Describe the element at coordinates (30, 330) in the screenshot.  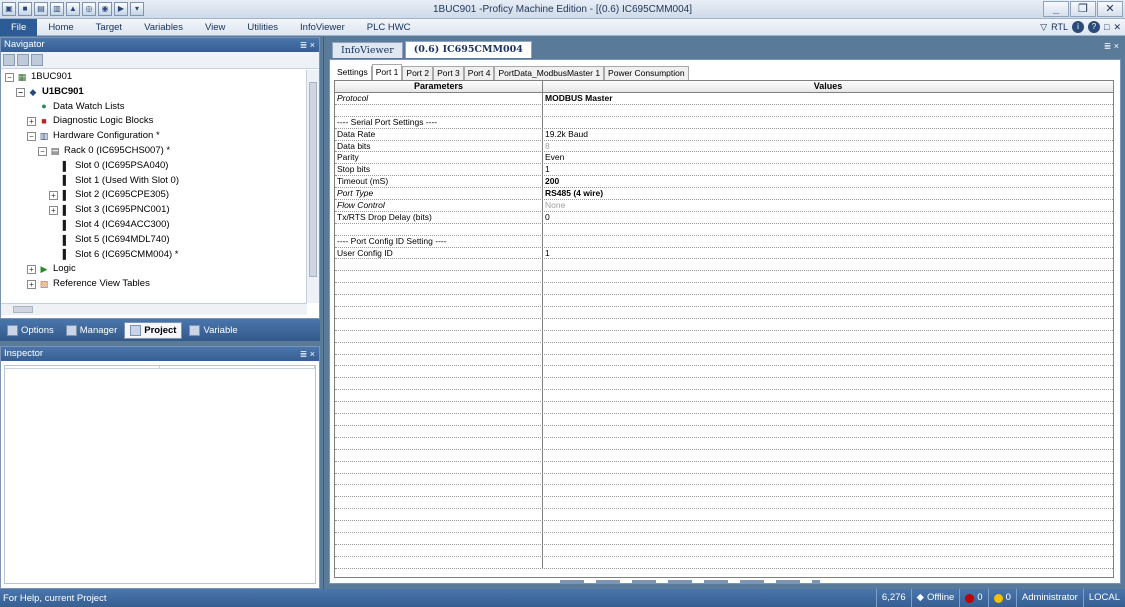
I see `tab-options: Options` at that location.